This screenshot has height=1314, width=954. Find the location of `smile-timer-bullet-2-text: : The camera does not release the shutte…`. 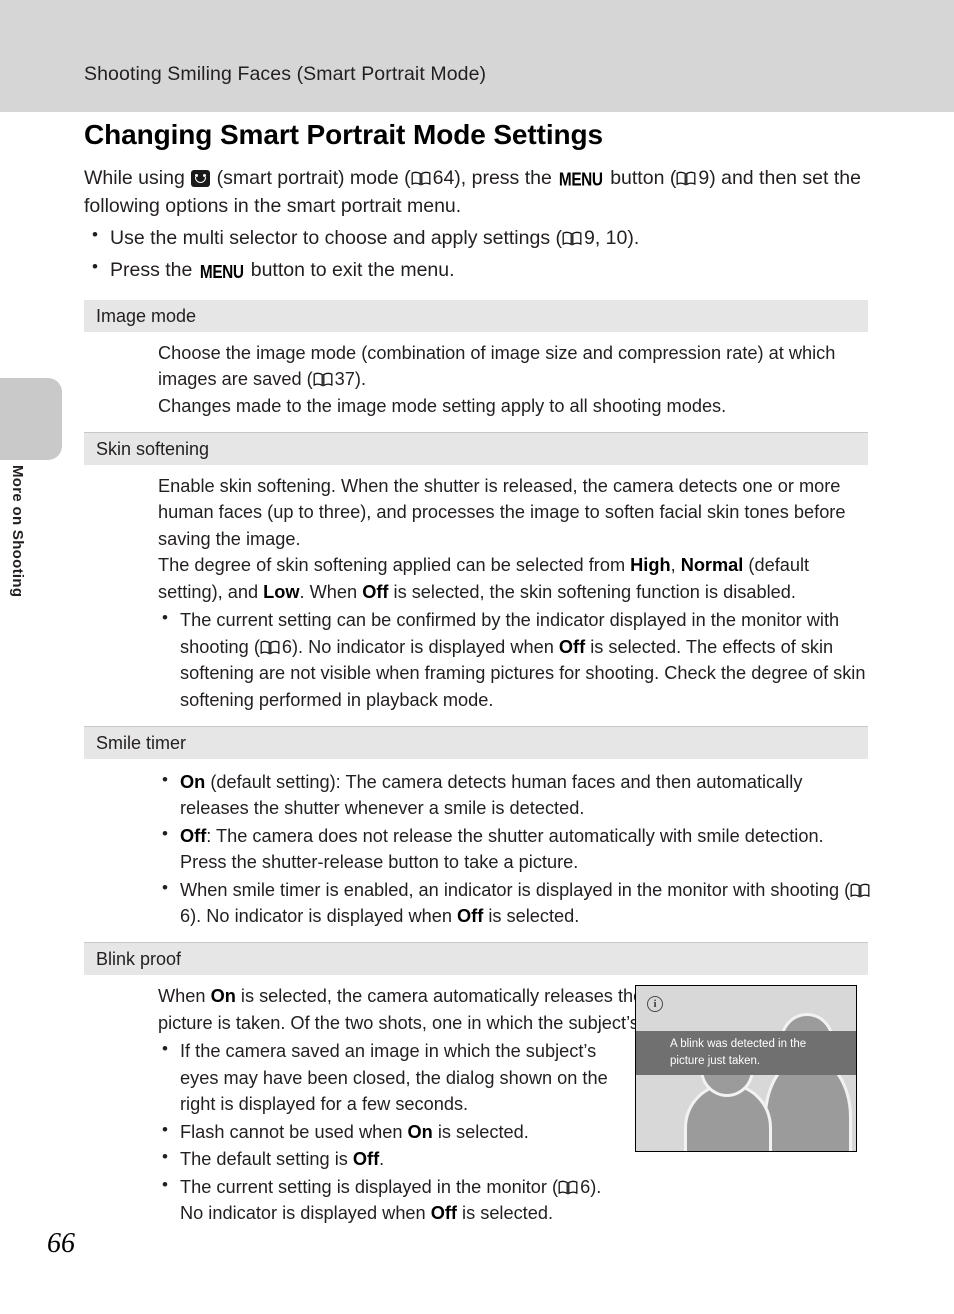

smile-timer-bullet-2-text: : The camera does not release the shutte… is located at coordinates (502, 849).